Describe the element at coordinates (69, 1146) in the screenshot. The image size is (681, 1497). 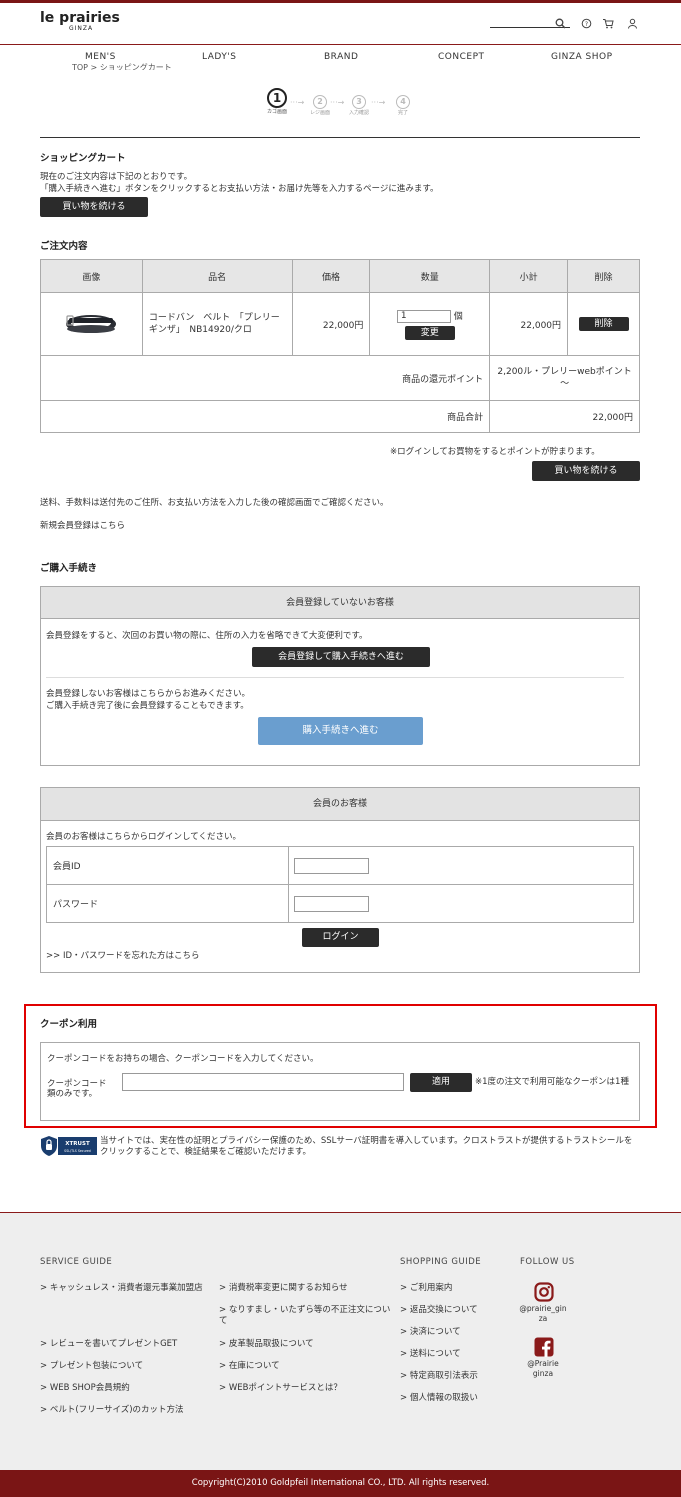
I see `xtrust-seal-icon: XTRUST SSL/TLS Secured` at that location.